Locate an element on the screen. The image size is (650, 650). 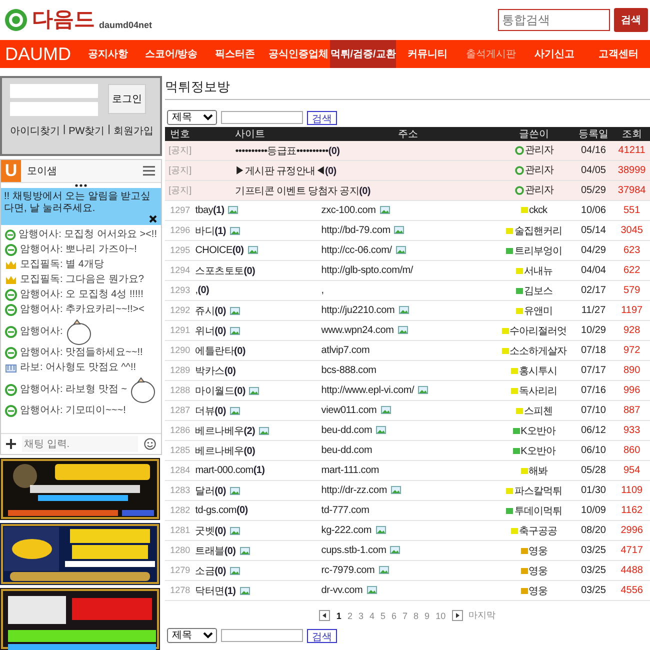
site-link: 트래블(0) is located at coordinates (215, 551).